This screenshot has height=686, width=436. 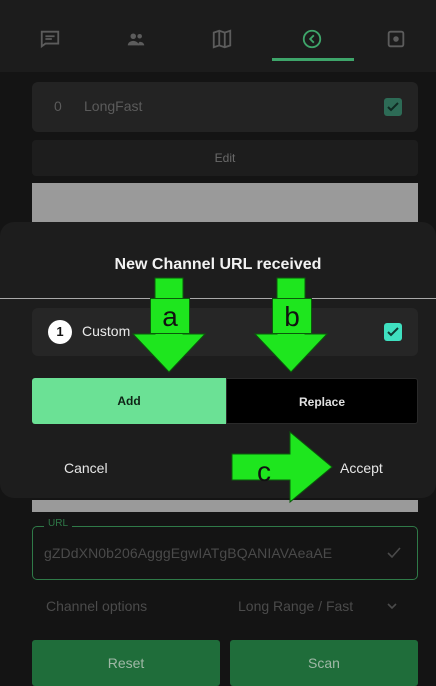 I want to click on annotation-label-b: b, so click(x=292, y=316).